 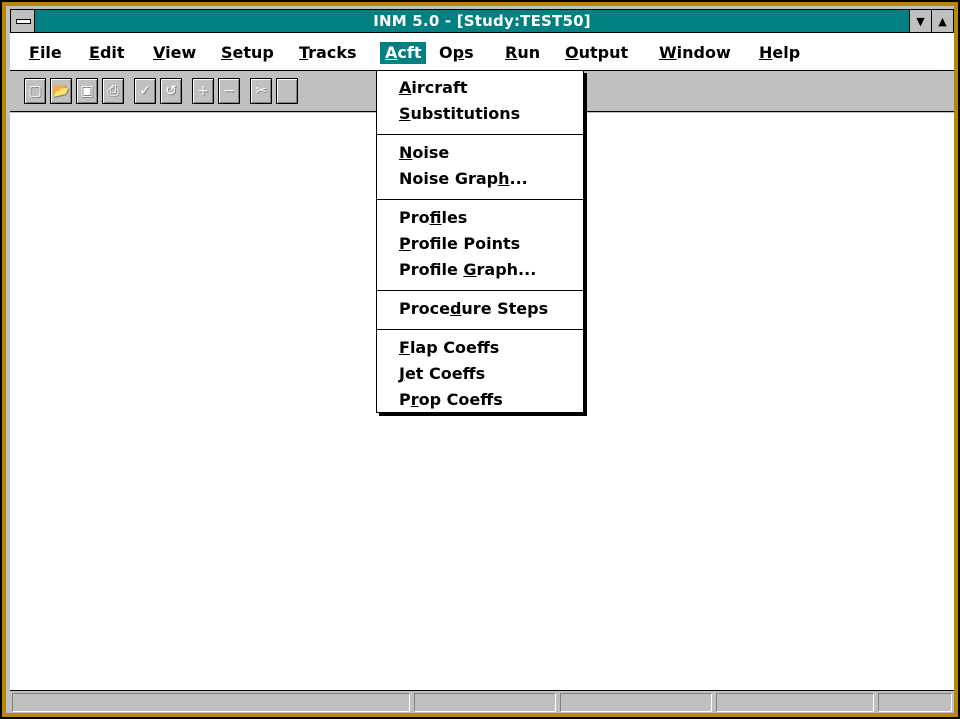 I want to click on menu-view: View, so click(x=174, y=53).